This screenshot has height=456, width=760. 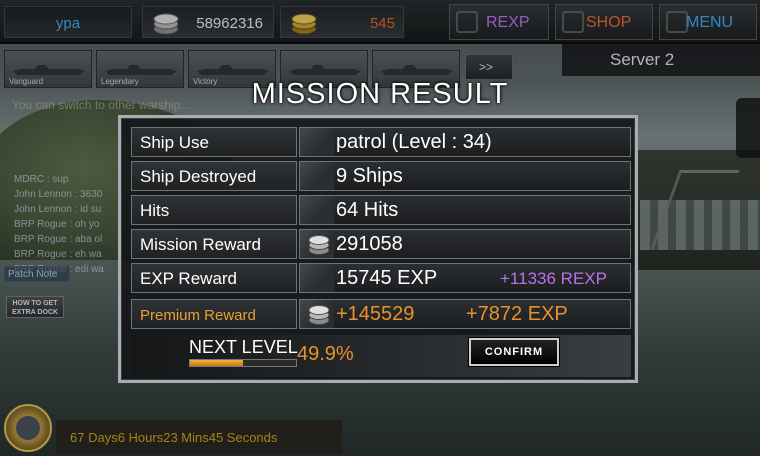 I want to click on row-value-box: 15745 EXP +11336 REXP, so click(x=465, y=278).